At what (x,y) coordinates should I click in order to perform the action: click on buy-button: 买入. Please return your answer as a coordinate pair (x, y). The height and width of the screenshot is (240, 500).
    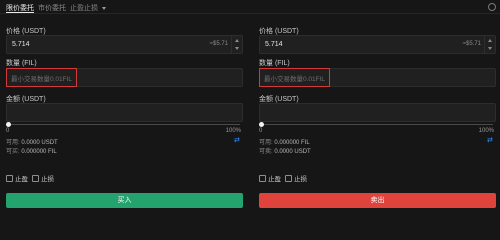
    Looking at the image, I should click on (124, 200).